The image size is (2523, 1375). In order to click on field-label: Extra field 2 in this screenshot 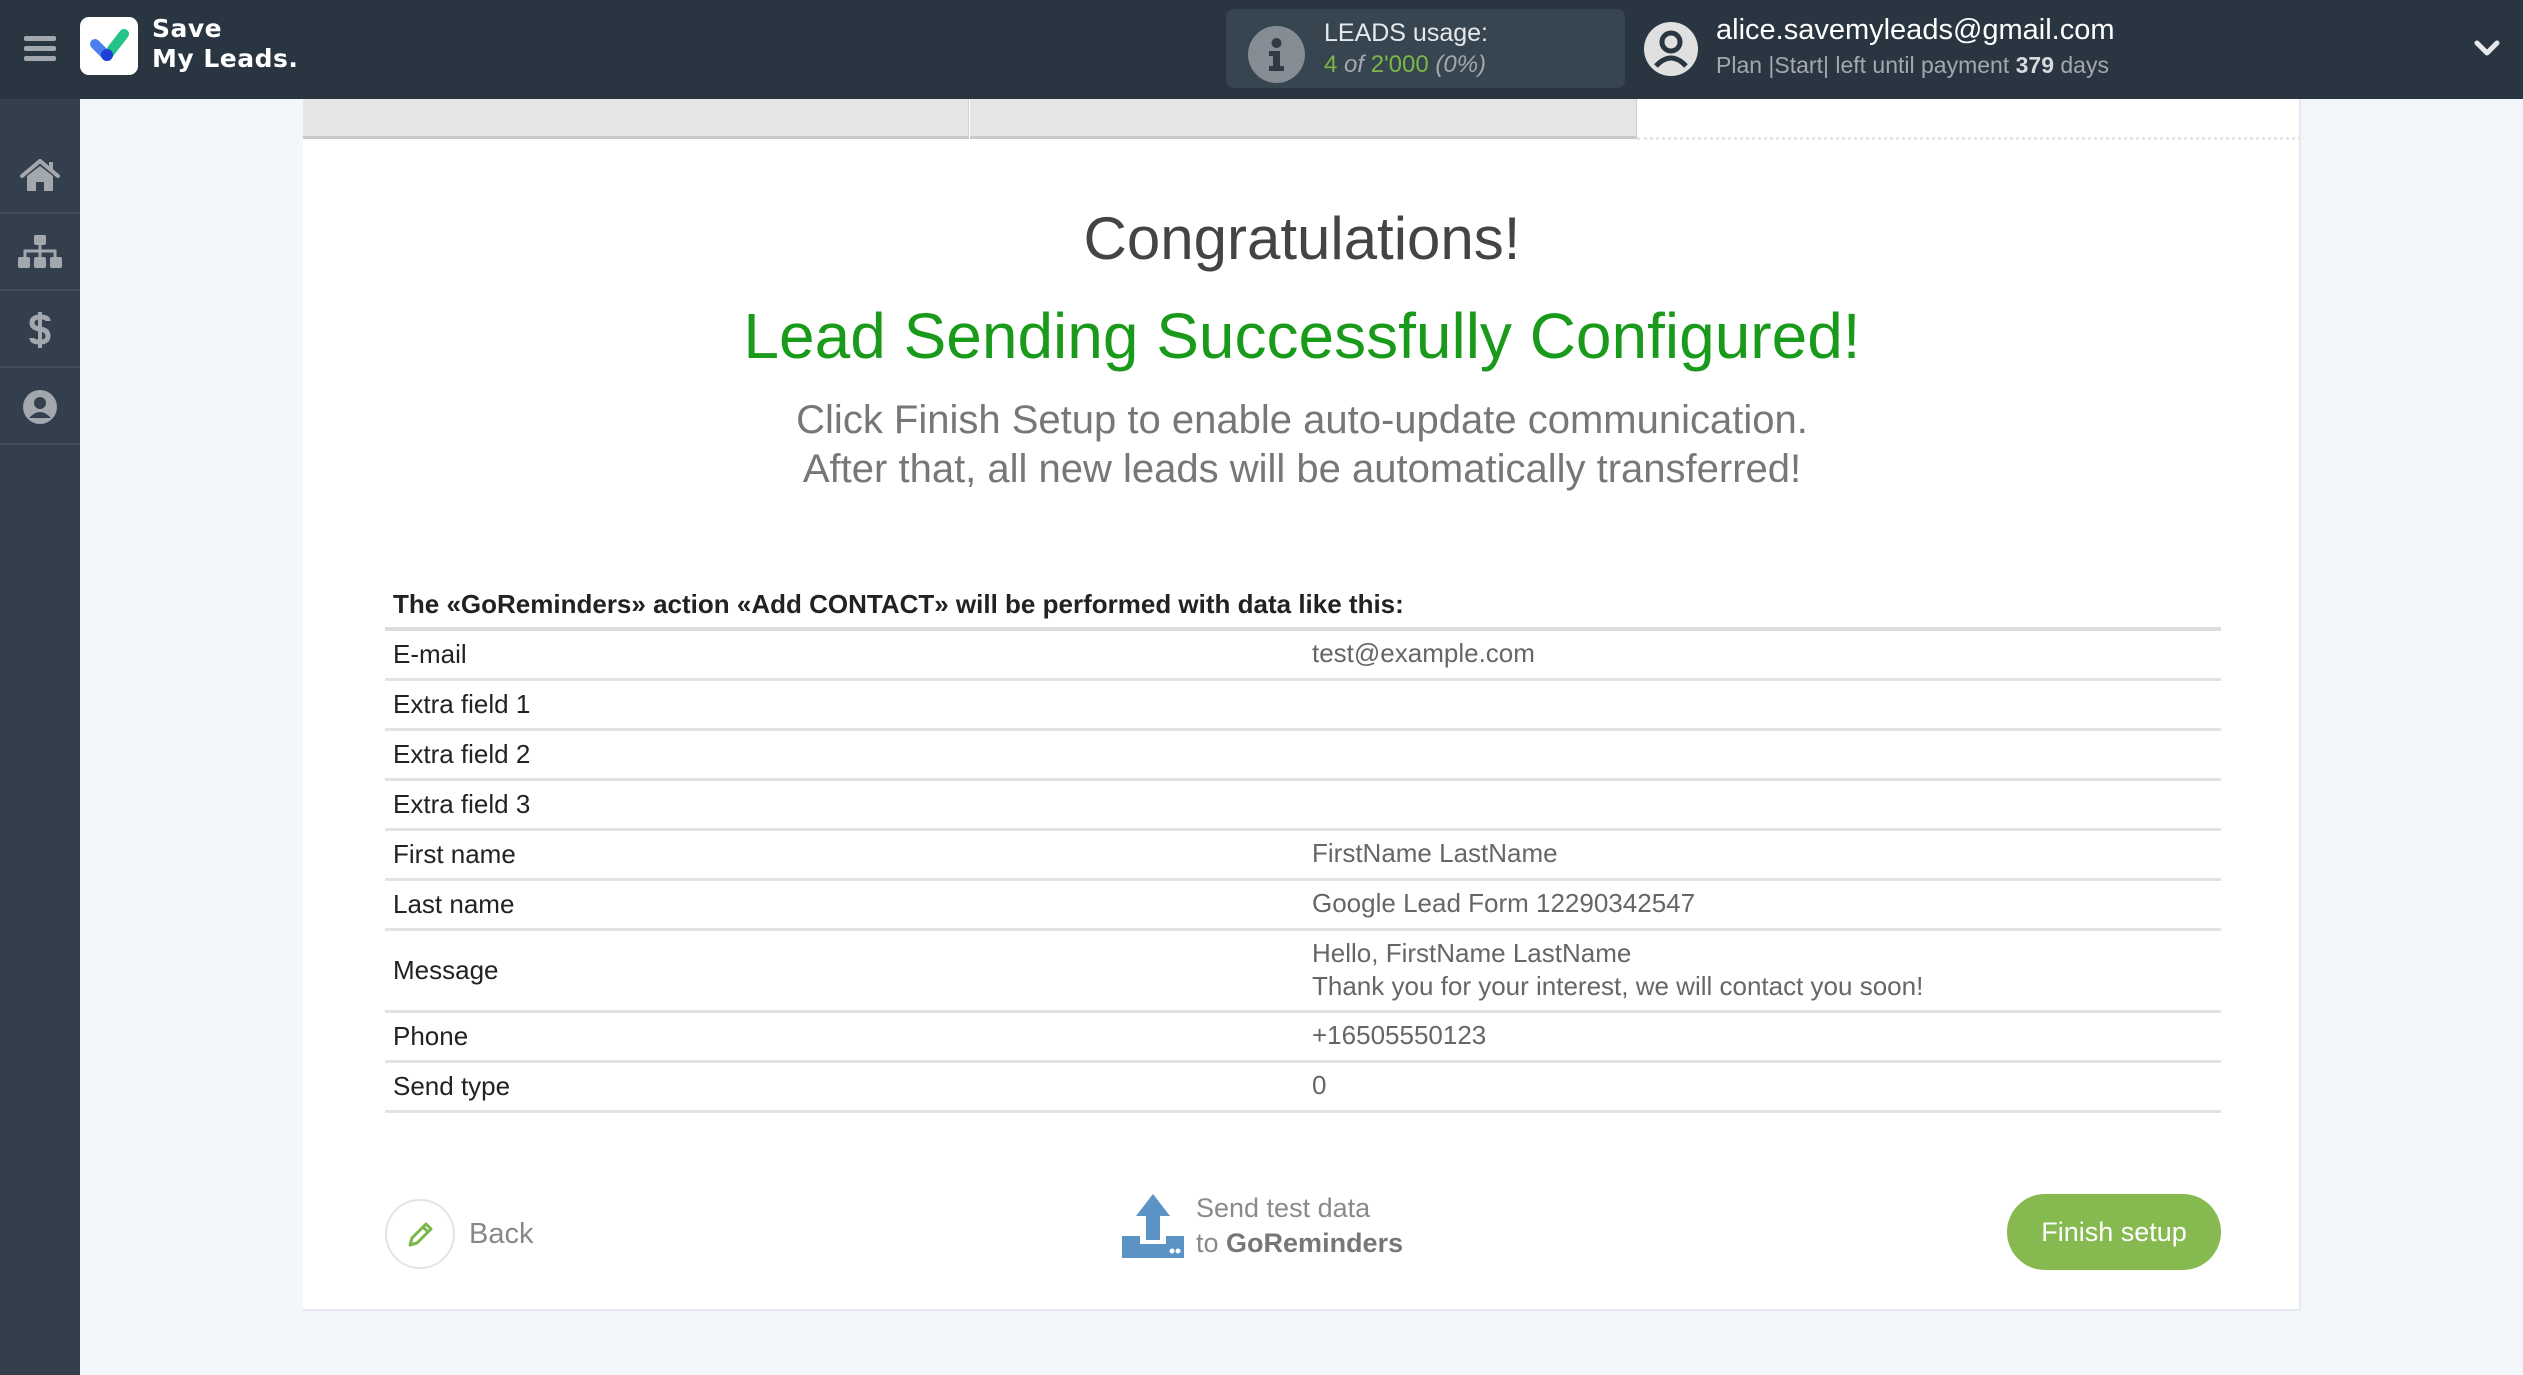, I will do `click(462, 754)`.